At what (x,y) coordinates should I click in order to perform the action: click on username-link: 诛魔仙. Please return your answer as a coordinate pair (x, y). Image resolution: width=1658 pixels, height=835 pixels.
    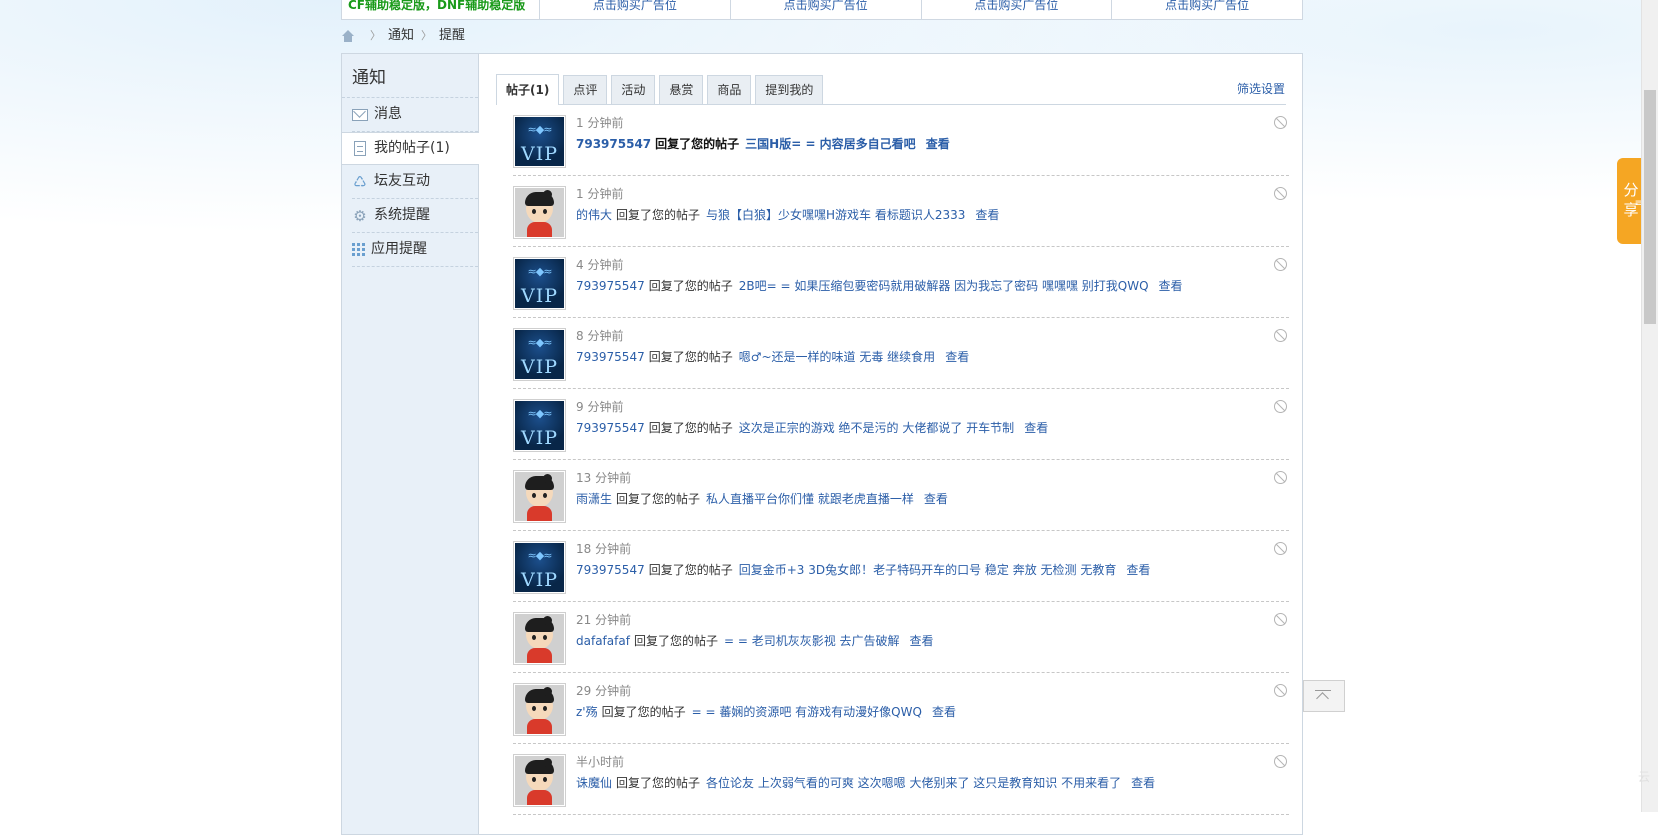
    Looking at the image, I should click on (594, 783).